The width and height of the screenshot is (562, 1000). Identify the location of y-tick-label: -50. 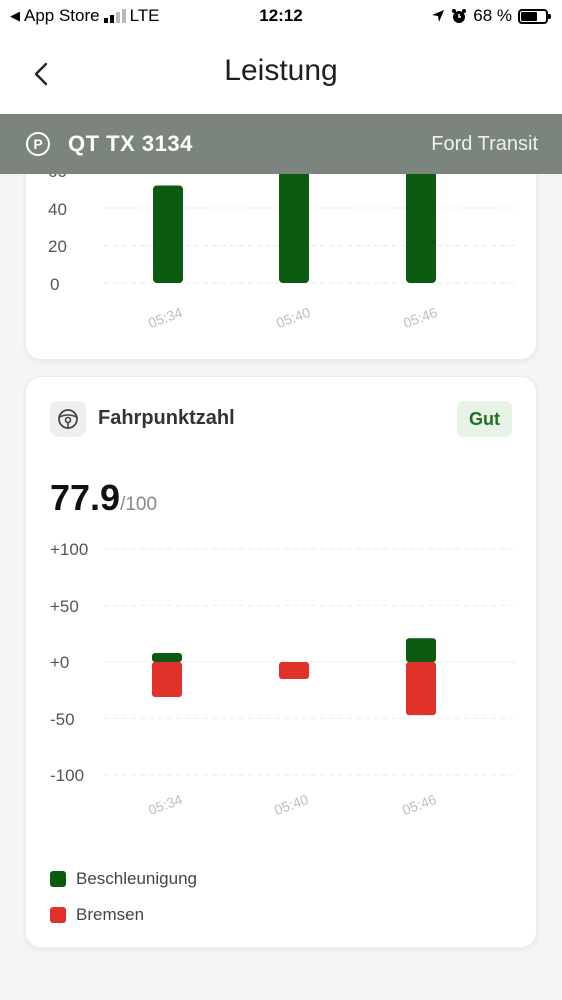
(62, 719).